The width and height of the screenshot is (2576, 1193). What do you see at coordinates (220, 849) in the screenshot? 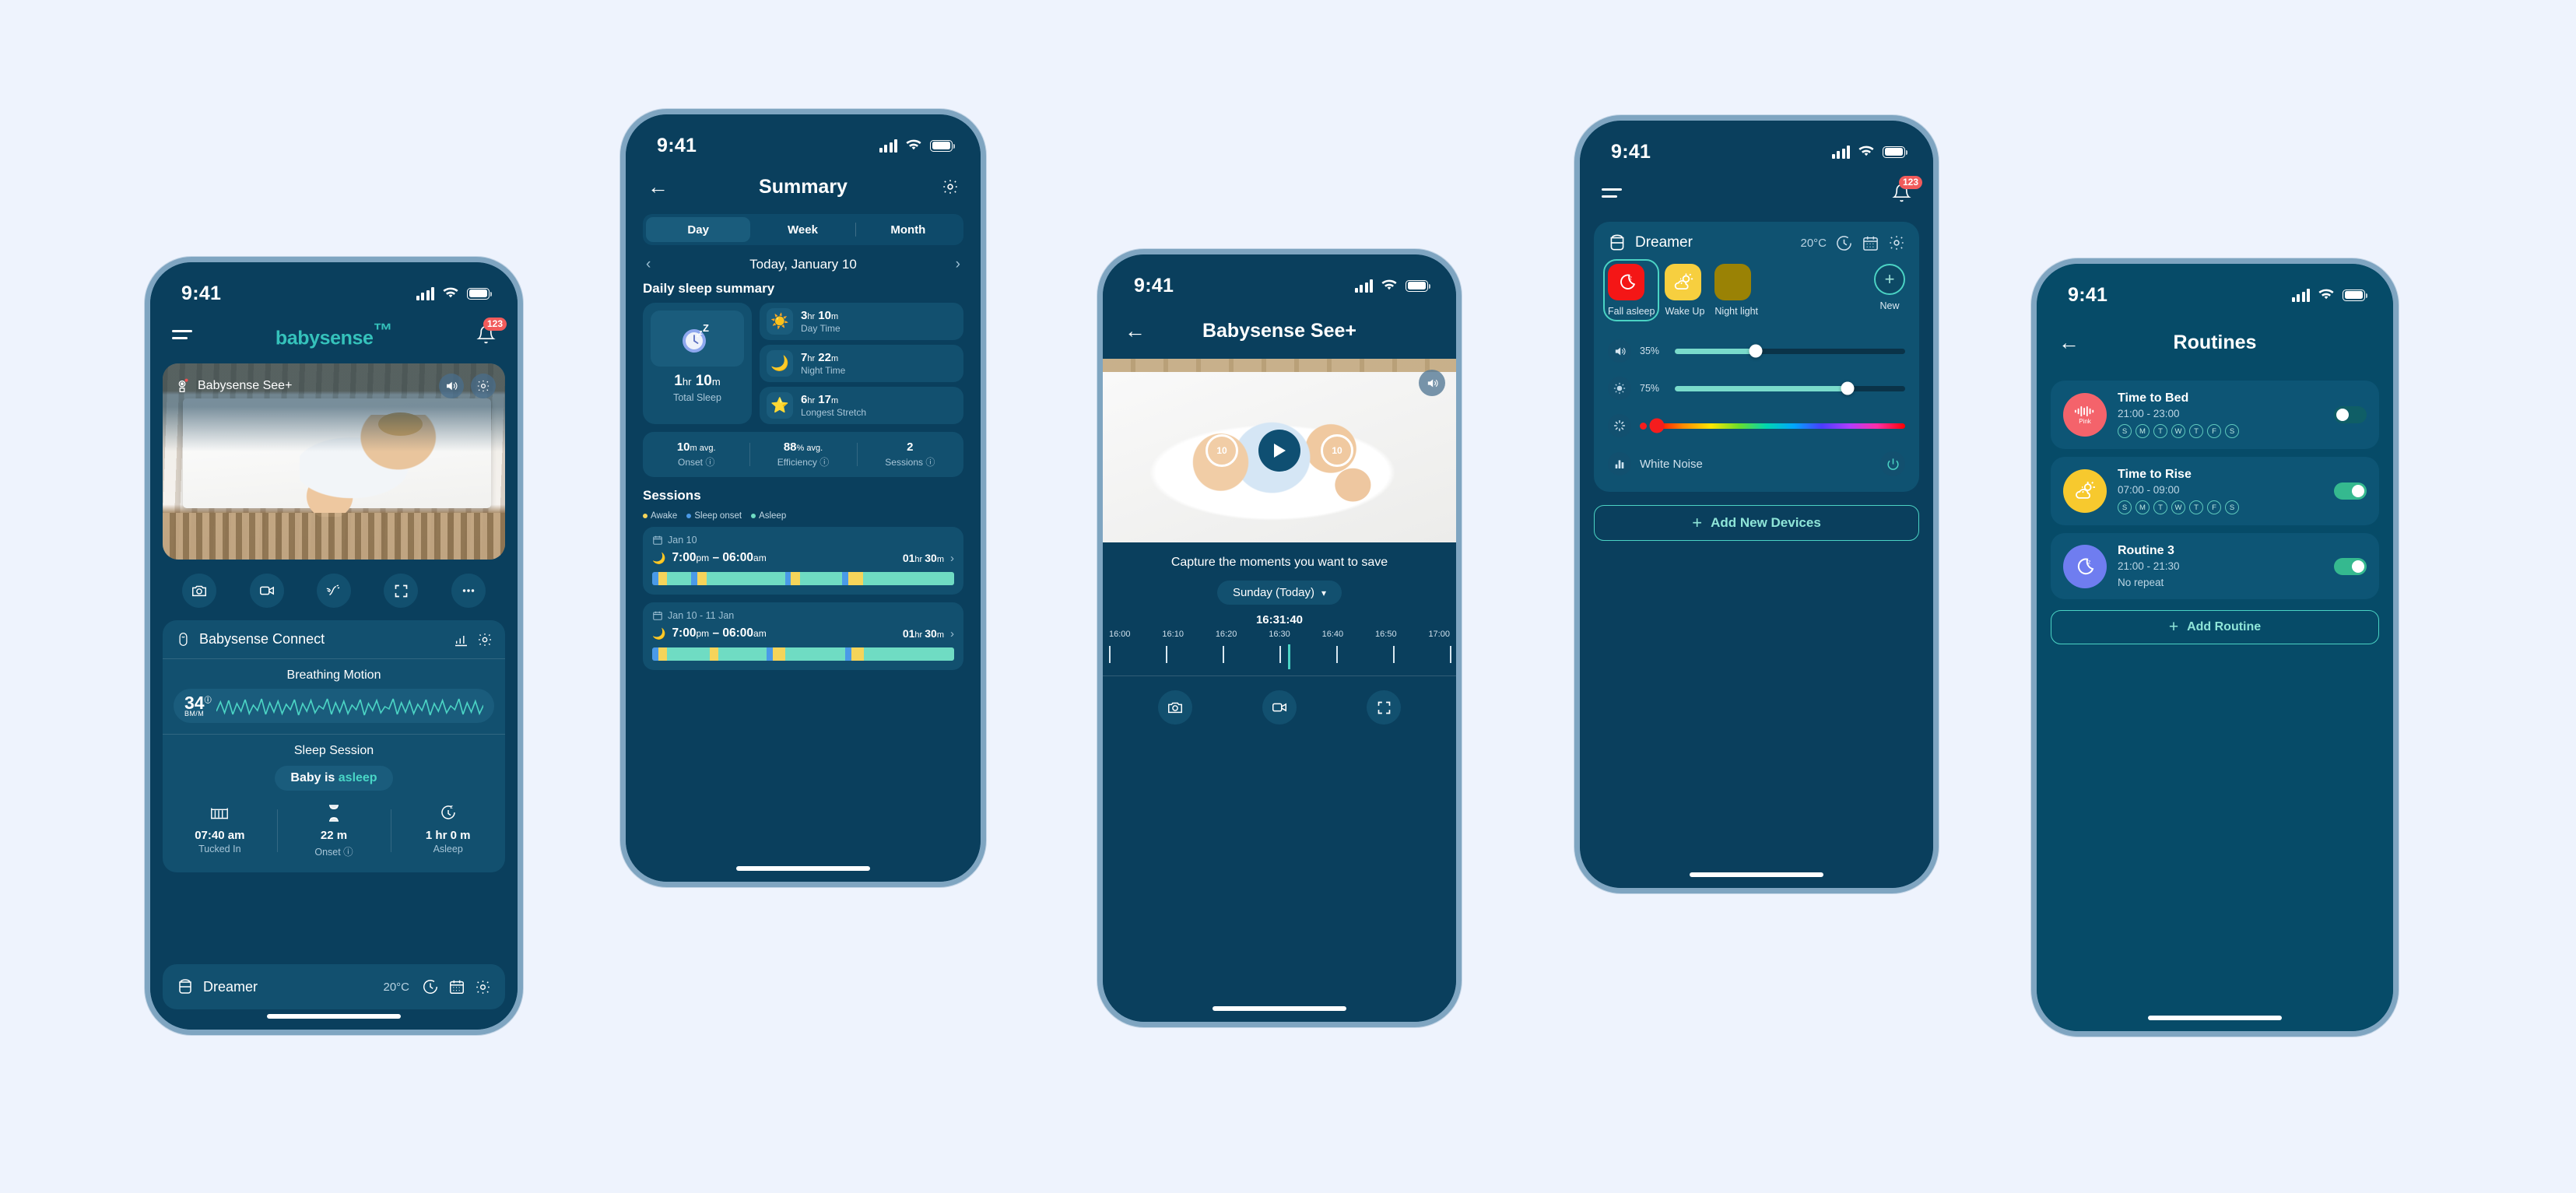
I see `stat-label: Tucked In` at bounding box center [220, 849].